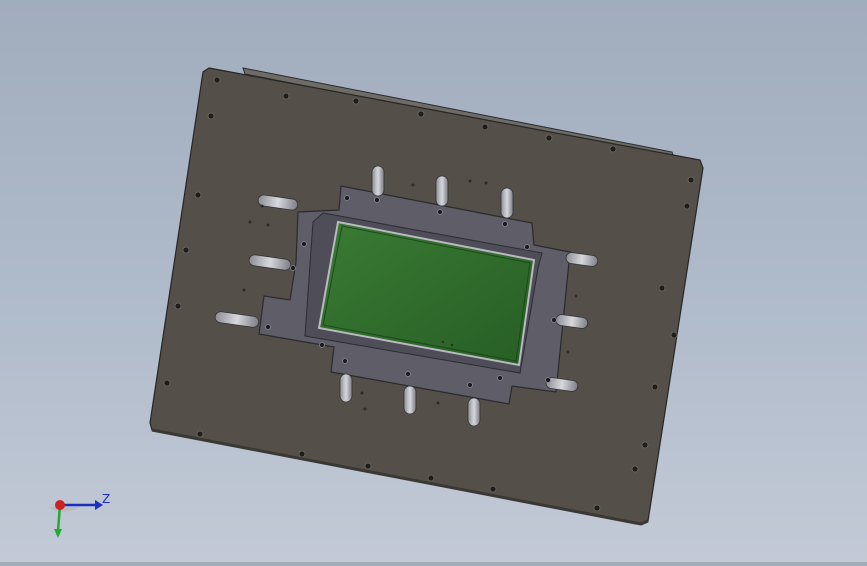  I want to click on y-axis-arrow, so click(58, 533).